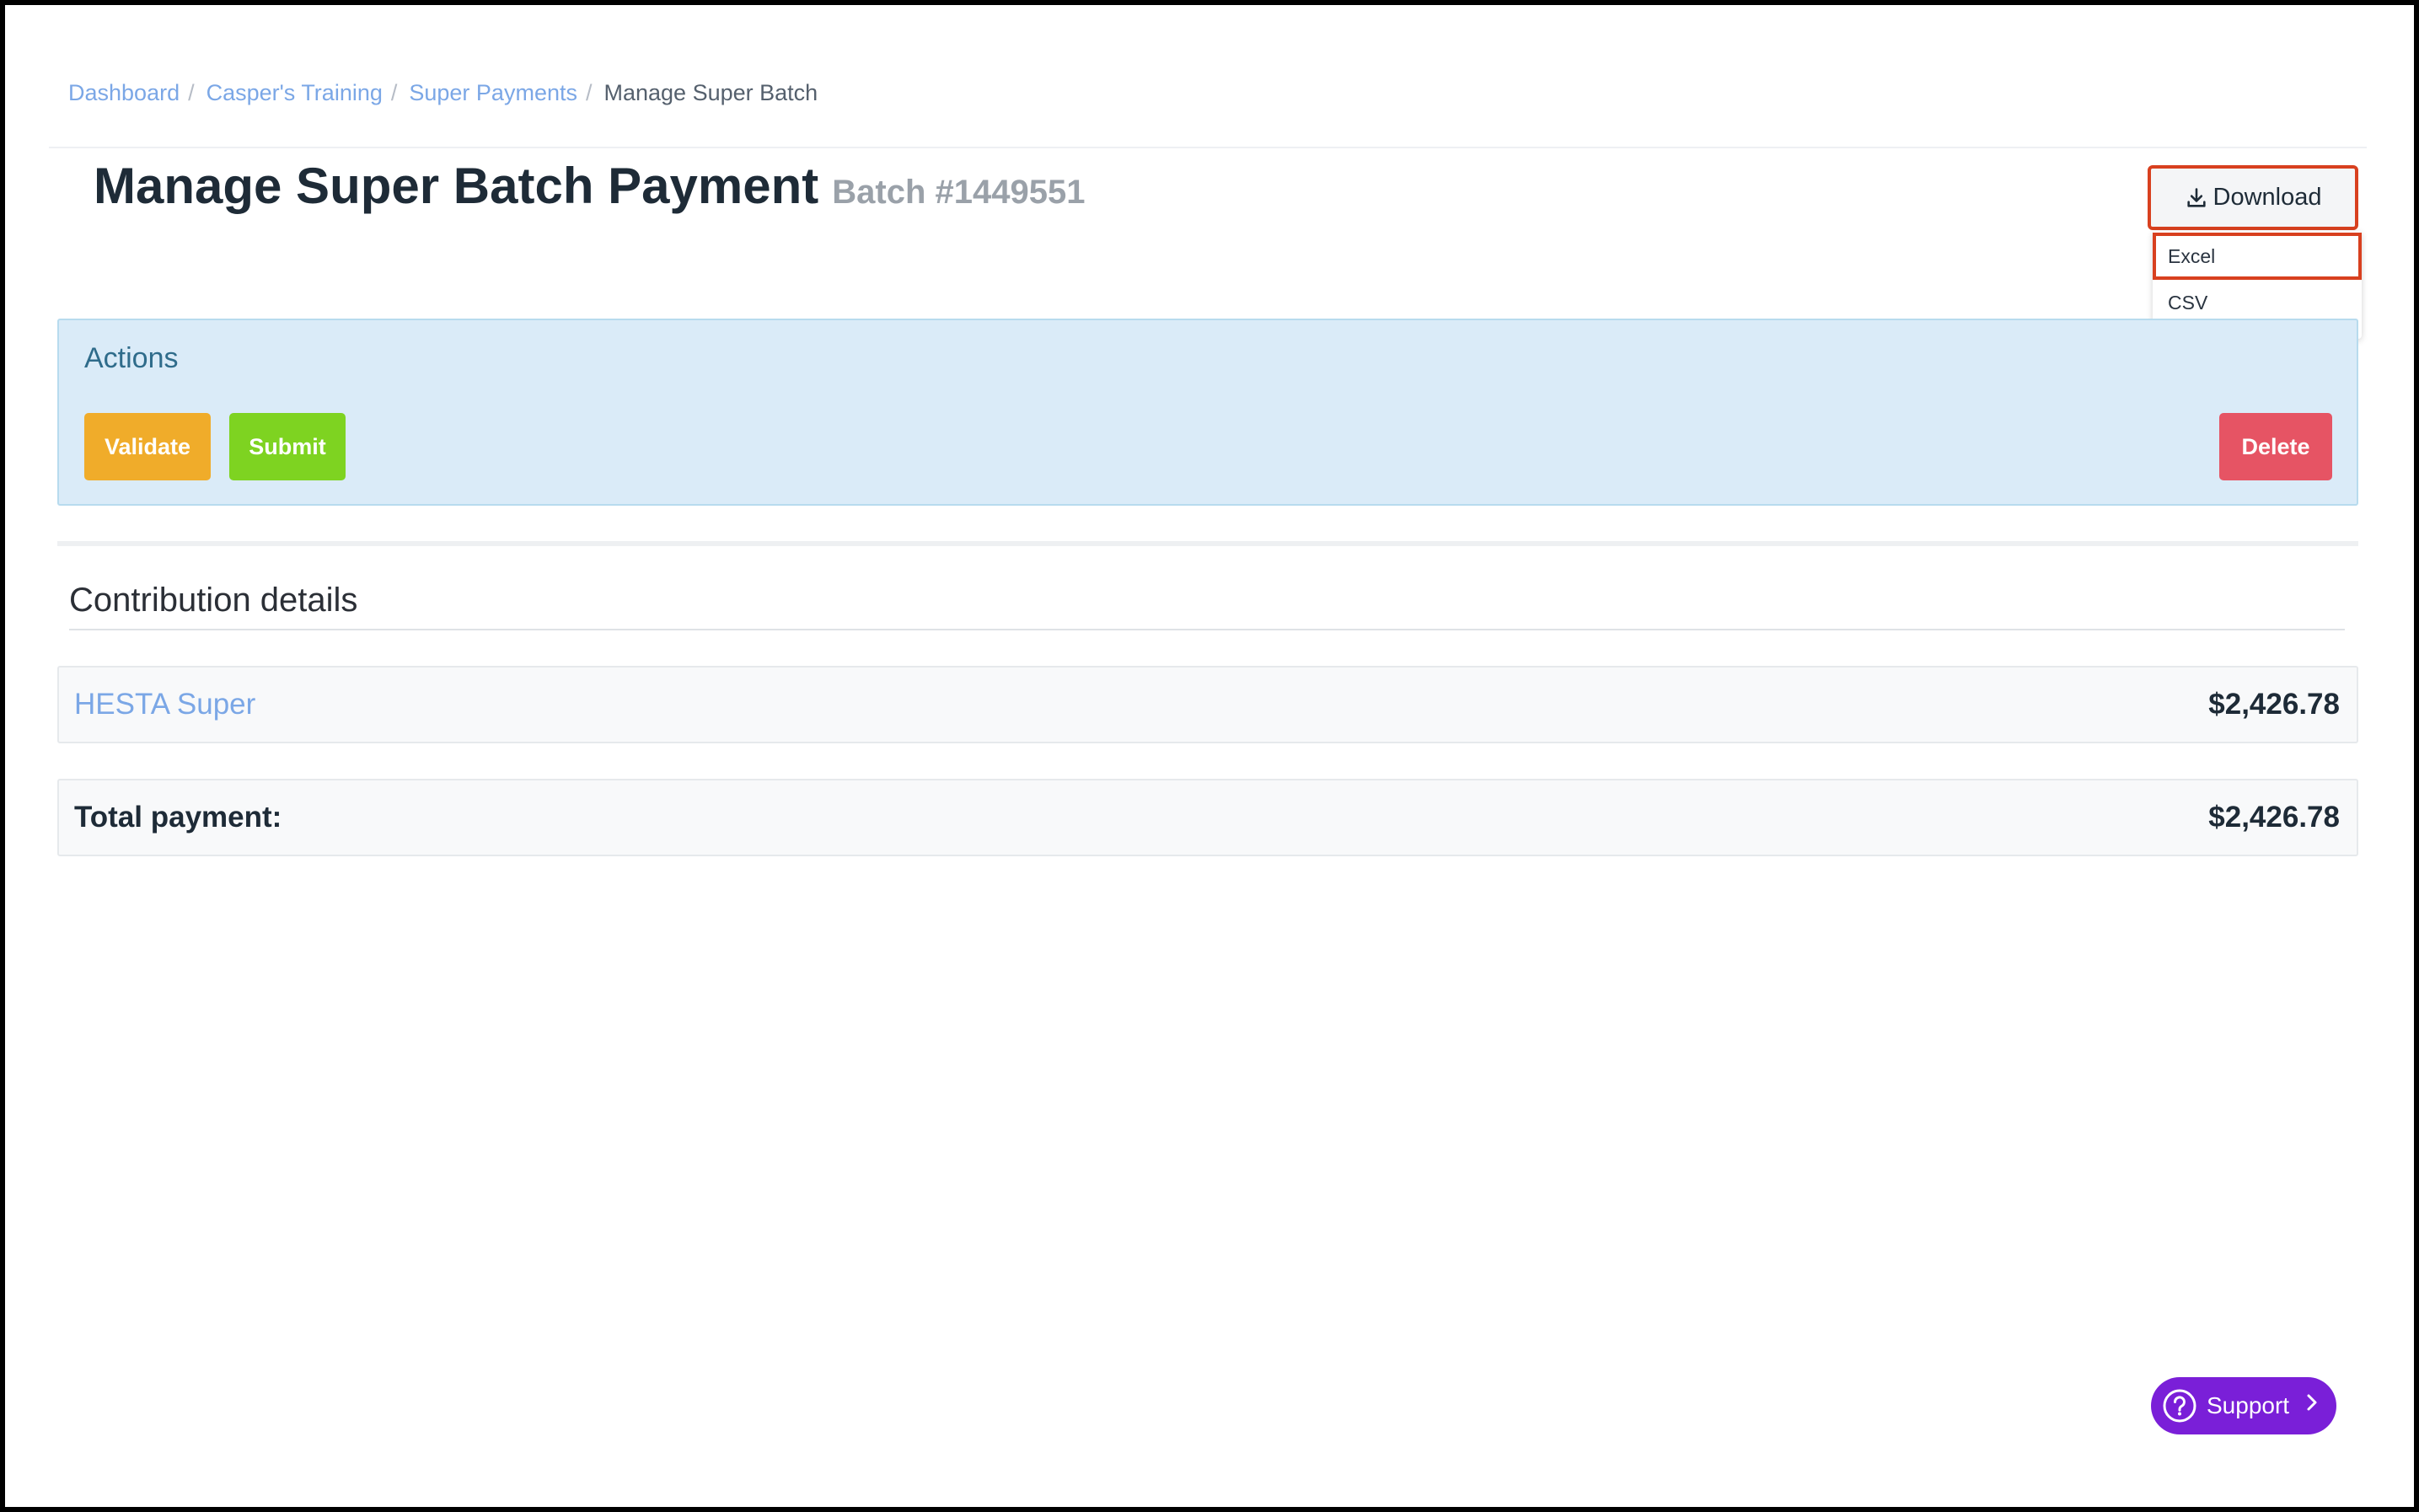 Image resolution: width=2419 pixels, height=1512 pixels. What do you see at coordinates (164, 705) in the screenshot?
I see `fund-name-link: HESTA Super` at bounding box center [164, 705].